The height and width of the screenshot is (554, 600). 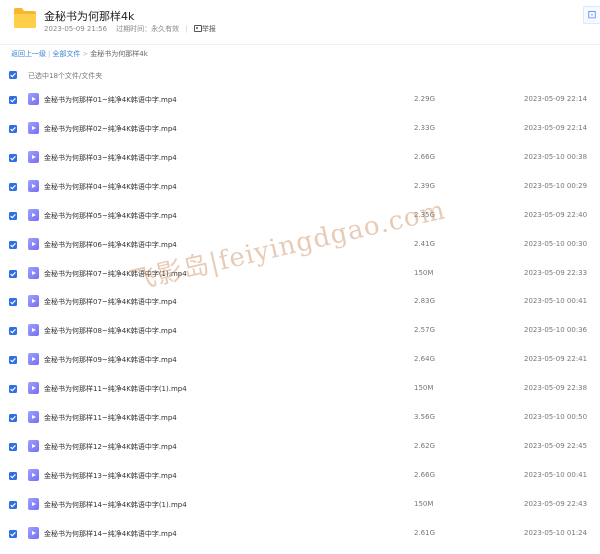 I want to click on file-name: 金秘书为何那样14~纯净4K韩语中字.mp4, so click(x=110, y=534).